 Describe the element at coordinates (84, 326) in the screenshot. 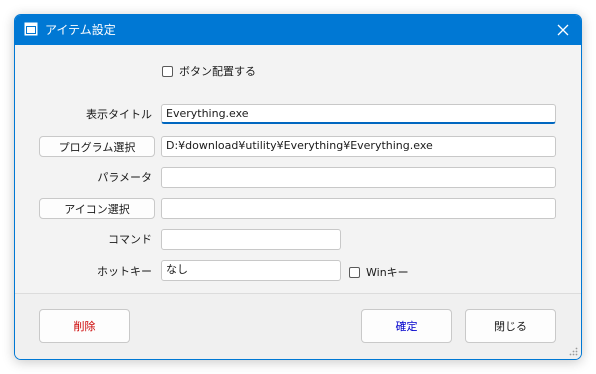

I see `delete-button: 削除` at that location.